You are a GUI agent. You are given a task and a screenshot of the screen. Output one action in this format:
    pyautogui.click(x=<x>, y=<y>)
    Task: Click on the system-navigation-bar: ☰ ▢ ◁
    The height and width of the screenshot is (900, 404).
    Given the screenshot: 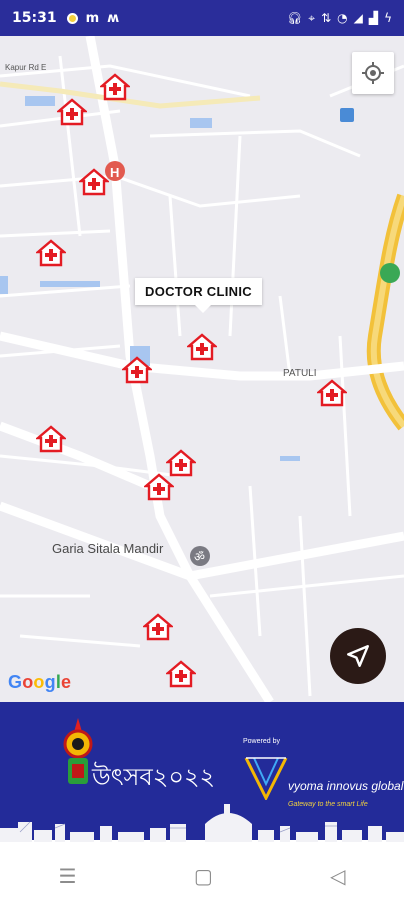 What is the action you would take?
    pyautogui.click(x=202, y=876)
    